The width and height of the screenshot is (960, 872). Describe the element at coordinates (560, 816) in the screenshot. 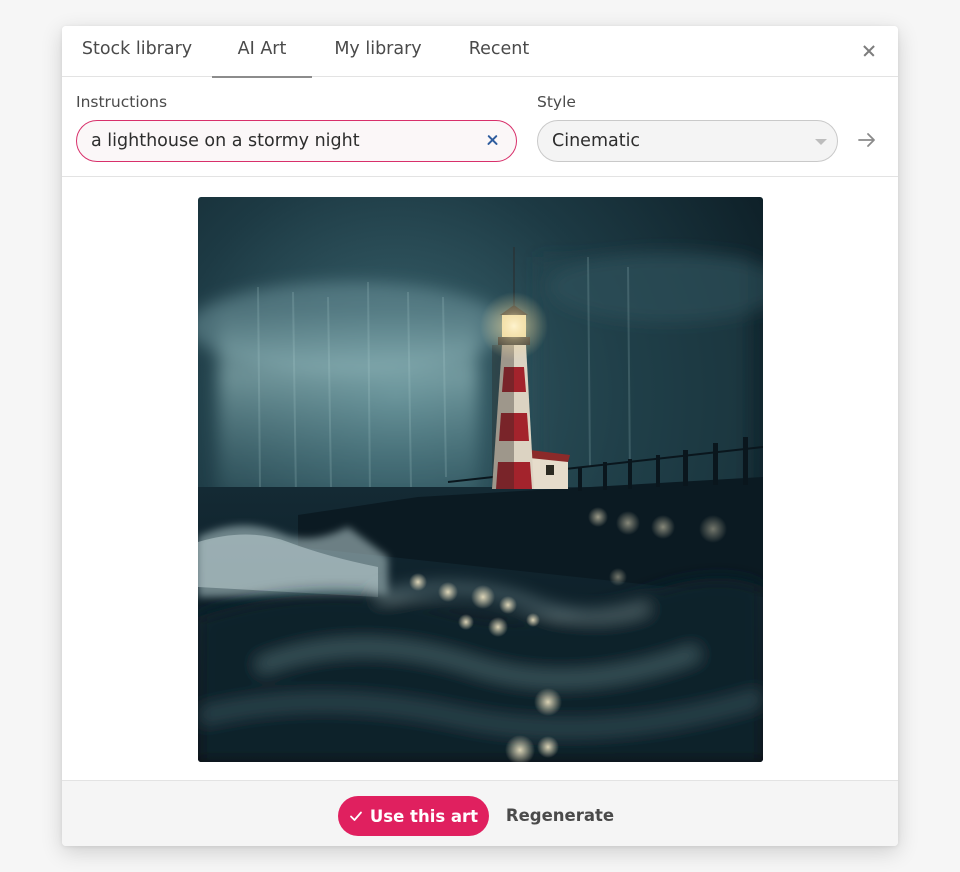

I see `regenerate-button: Regenerate` at that location.